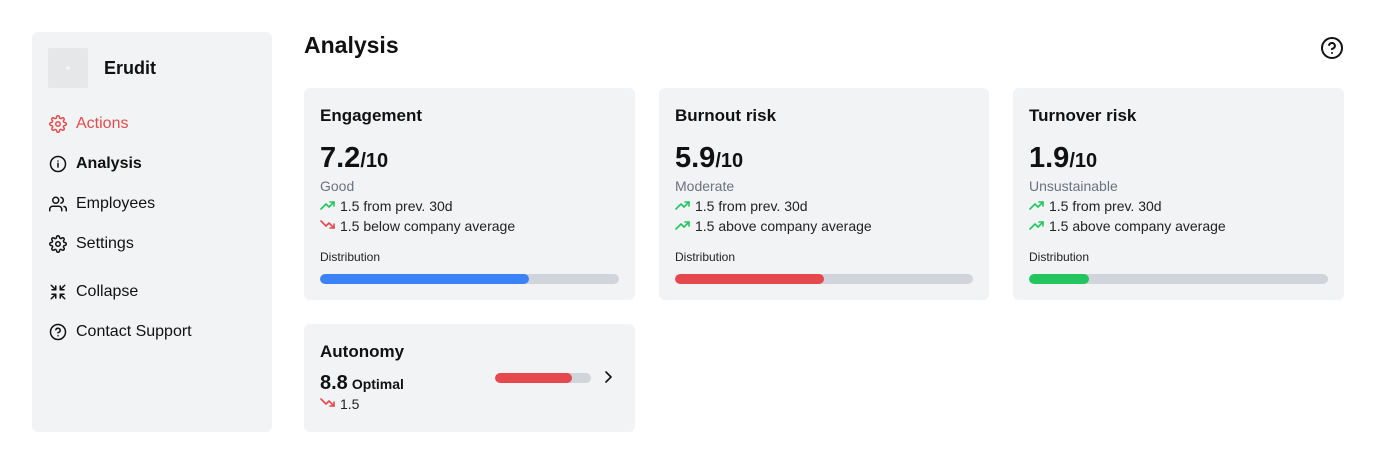  I want to click on brand: Erudit, so click(102, 68).